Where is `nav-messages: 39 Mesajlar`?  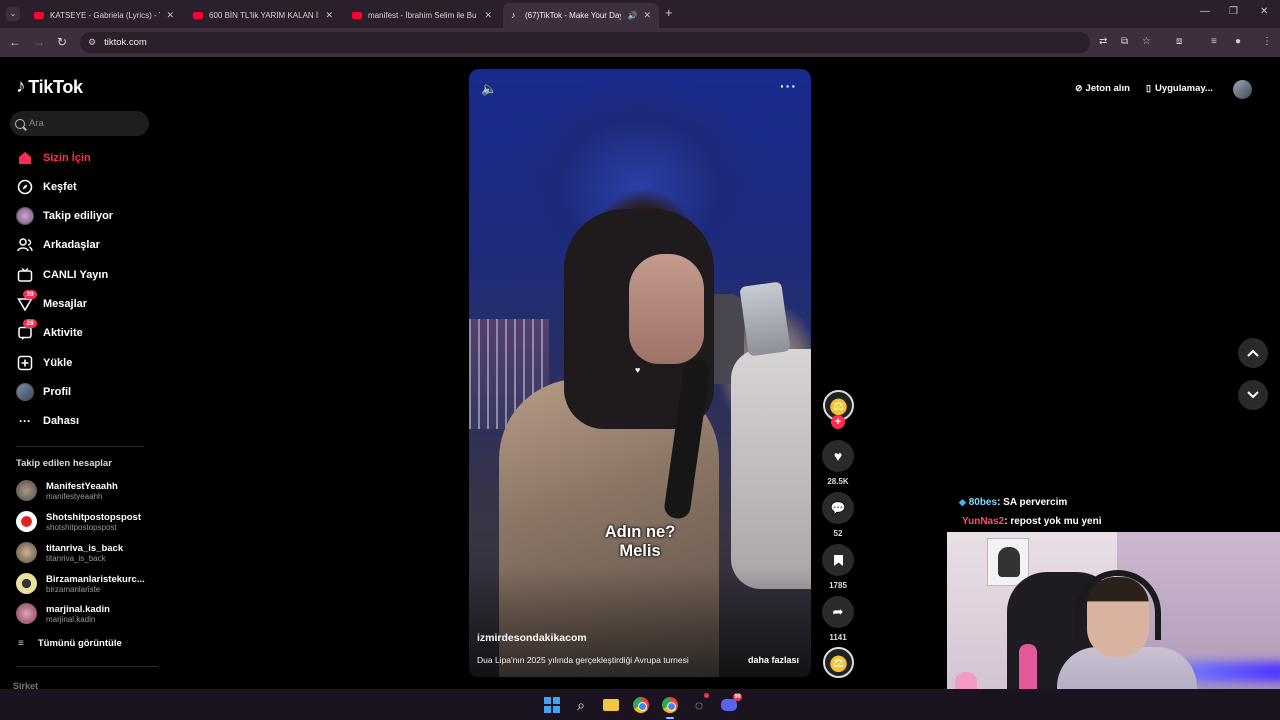
nav-messages: 39 Mesajlar is located at coordinates (52, 302).